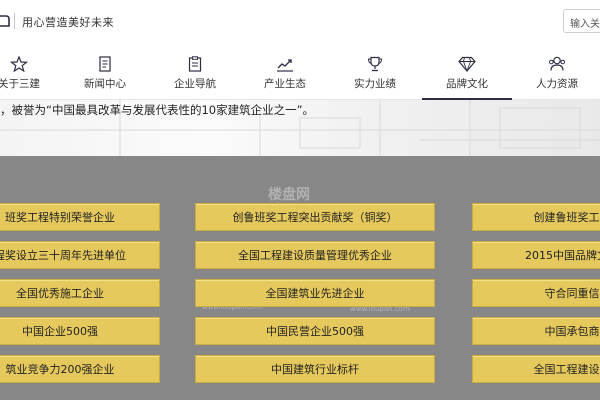  Describe the element at coordinates (80, 217) in the screenshot. I see `honor-plaque: 班奖工程特别荣誉企业` at that location.